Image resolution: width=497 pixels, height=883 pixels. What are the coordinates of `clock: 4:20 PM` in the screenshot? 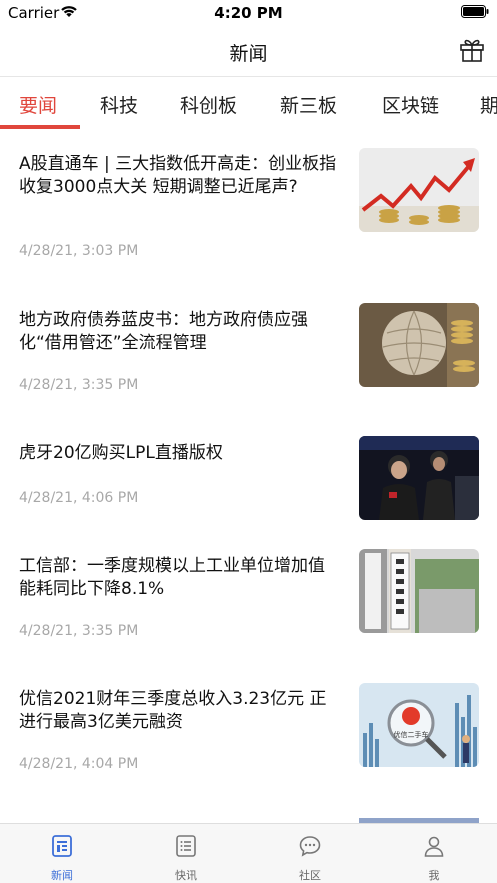 It's located at (248, 13).